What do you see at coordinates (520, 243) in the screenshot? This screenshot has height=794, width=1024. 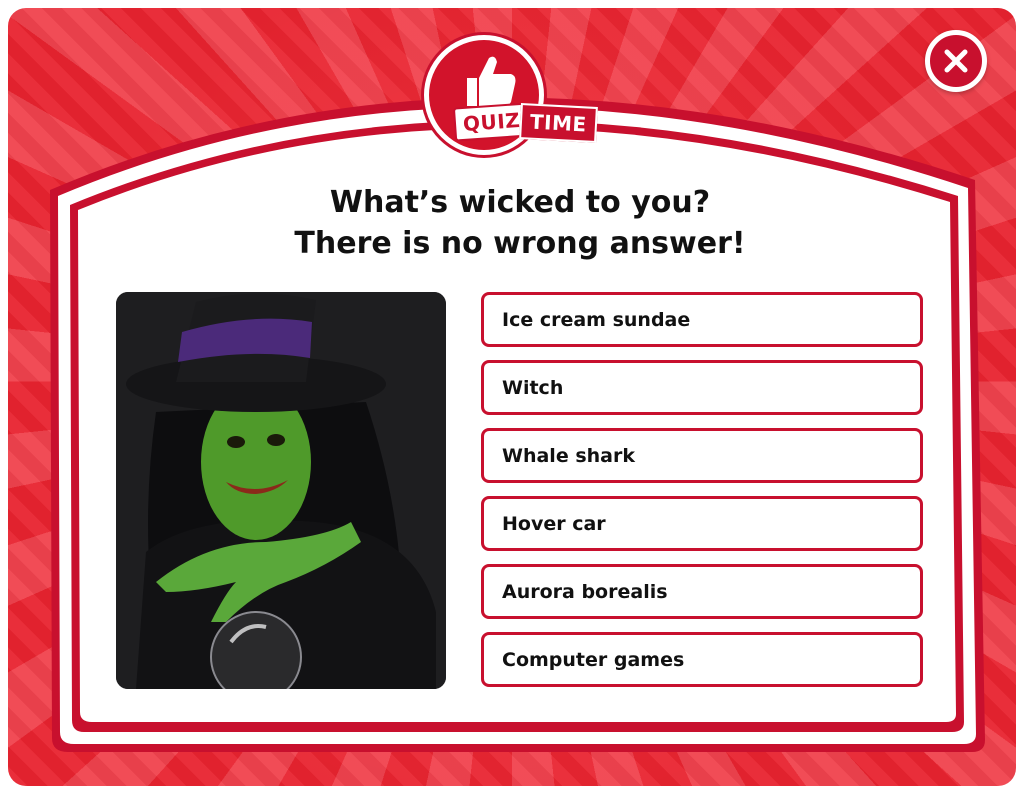 I see `question-line-2: There is no wrong answer!` at bounding box center [520, 243].